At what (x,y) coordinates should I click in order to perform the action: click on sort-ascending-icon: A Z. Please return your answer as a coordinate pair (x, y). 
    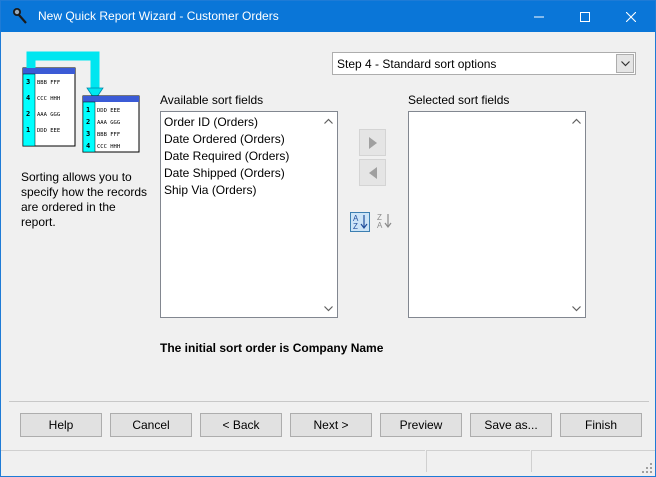
    Looking at the image, I should click on (360, 222).